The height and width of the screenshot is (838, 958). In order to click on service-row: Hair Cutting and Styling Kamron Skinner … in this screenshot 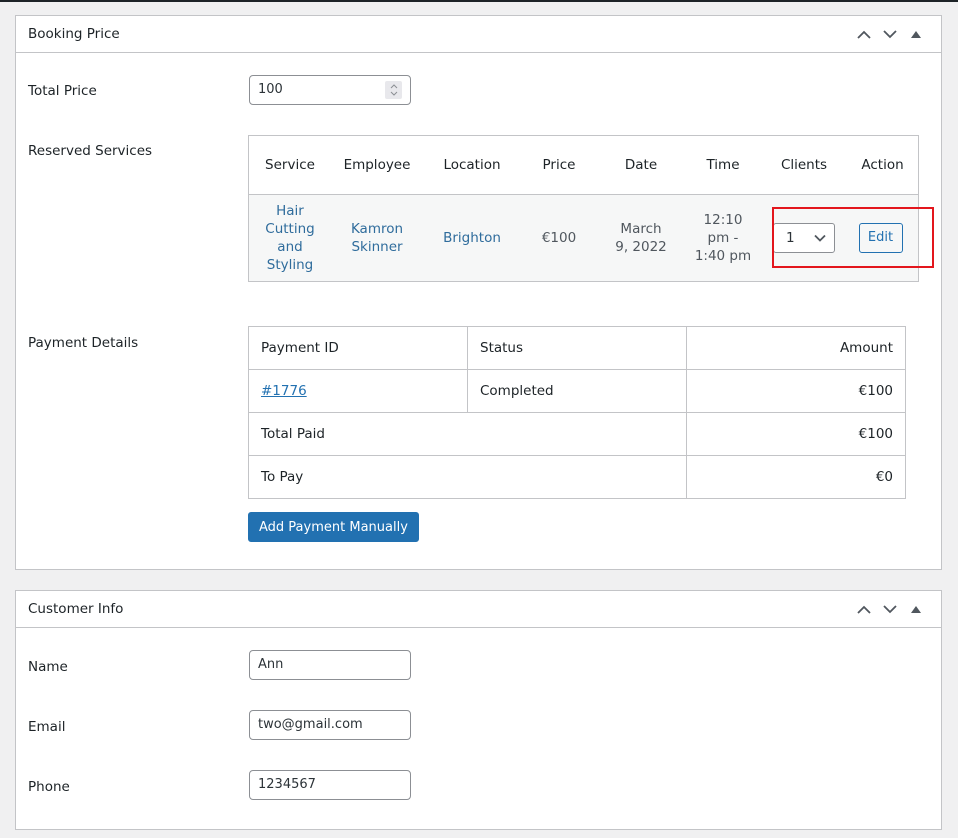, I will do `click(583, 238)`.